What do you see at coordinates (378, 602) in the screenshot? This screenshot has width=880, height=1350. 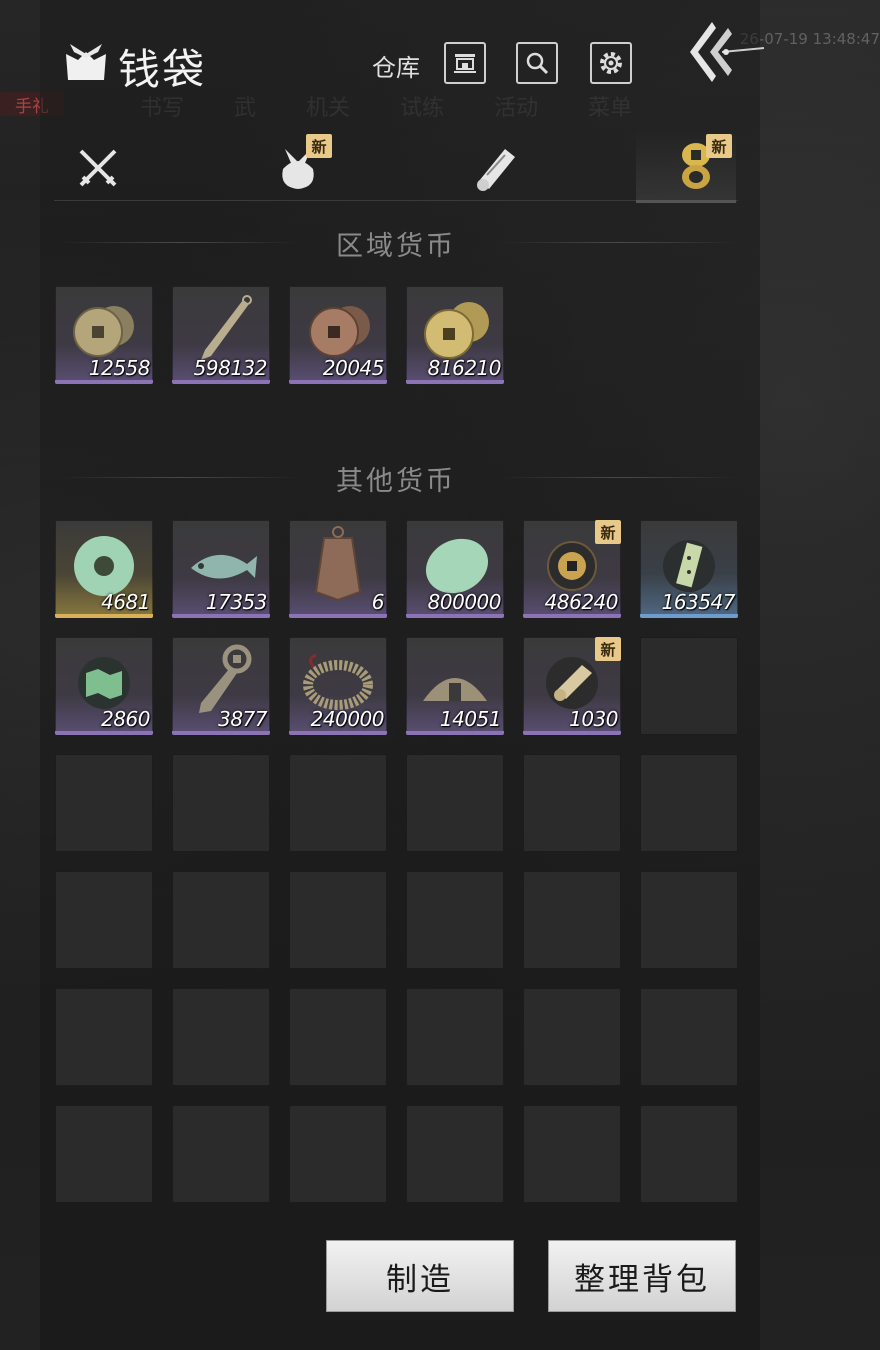 I see `item-quantity: 6` at bounding box center [378, 602].